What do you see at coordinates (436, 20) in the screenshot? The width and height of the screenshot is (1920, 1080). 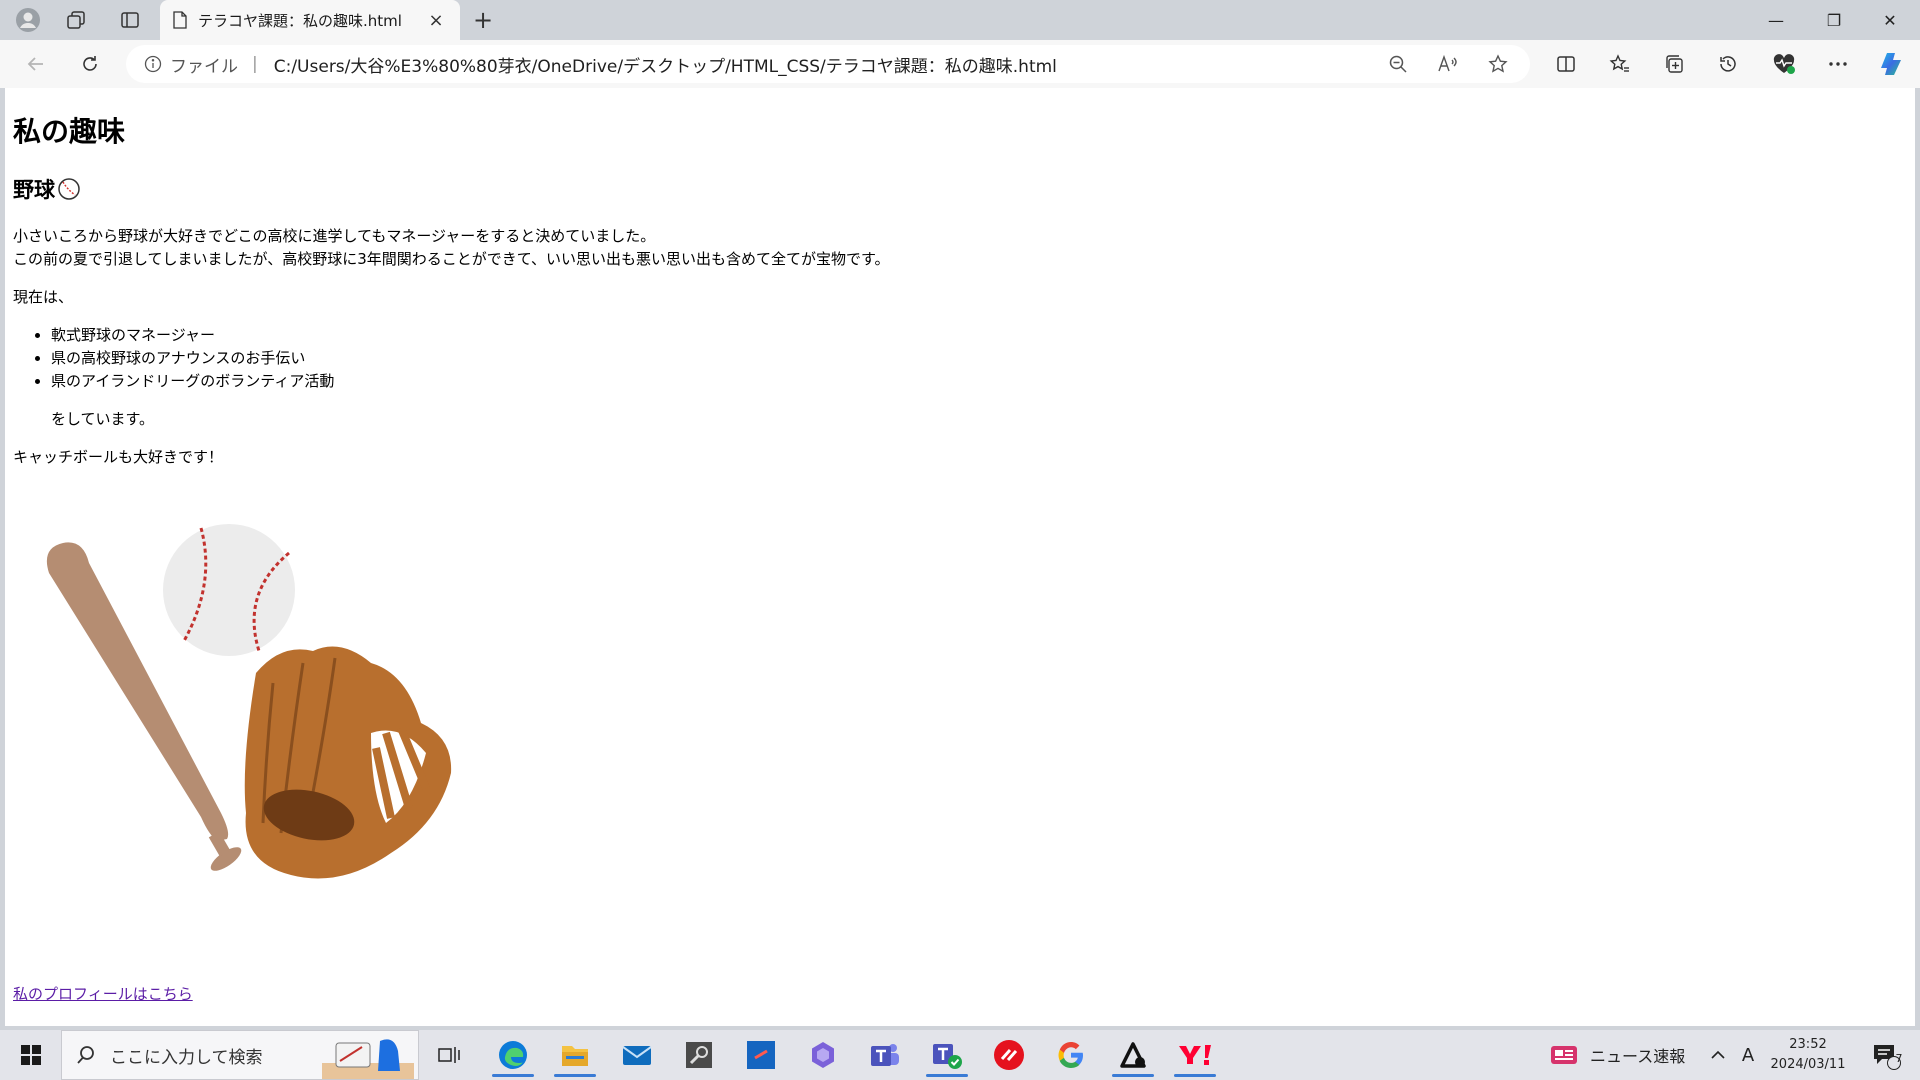 I see `tab-close-icon: ×` at bounding box center [436, 20].